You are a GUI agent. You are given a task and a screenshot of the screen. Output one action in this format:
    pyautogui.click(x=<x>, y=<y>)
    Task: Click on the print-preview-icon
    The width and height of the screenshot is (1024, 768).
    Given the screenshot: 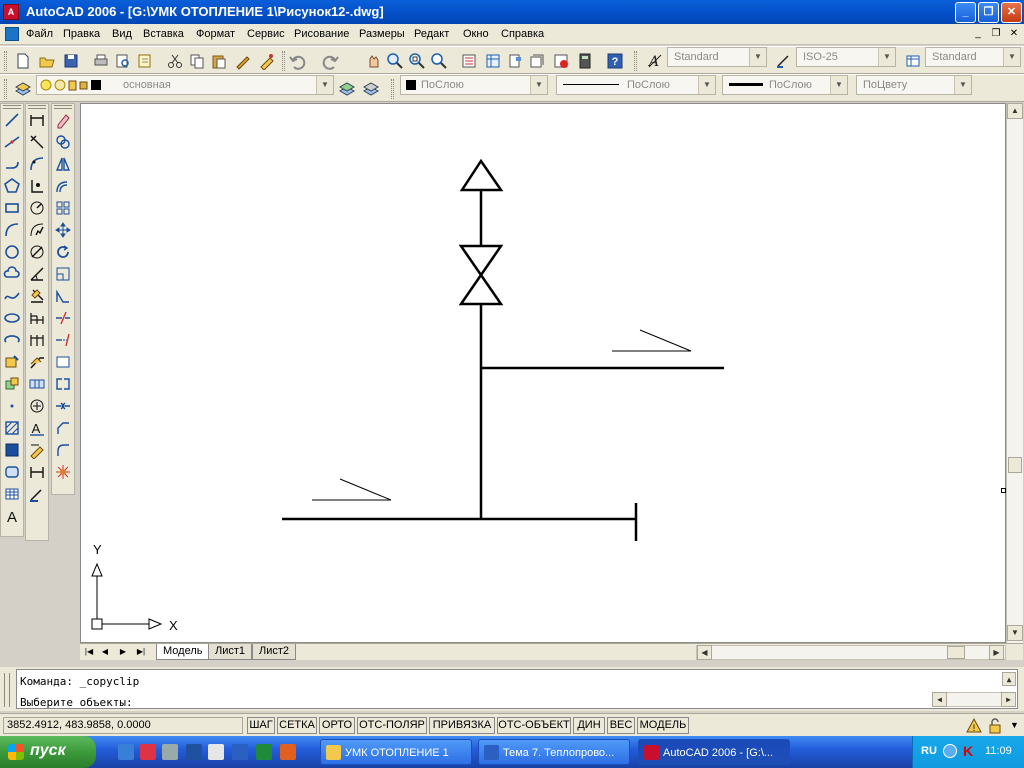 What is the action you would take?
    pyautogui.click(x=123, y=61)
    